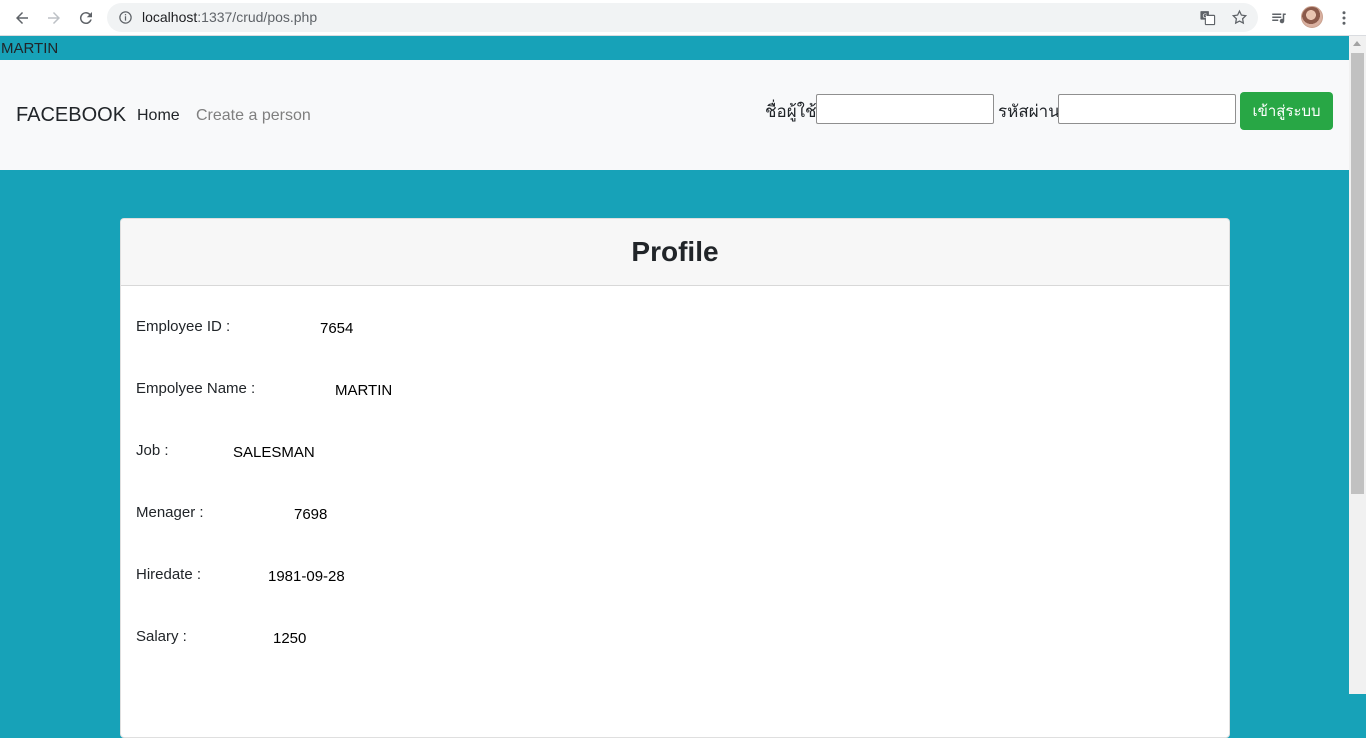 This screenshot has height=738, width=1366. Describe the element at coordinates (54, 18) in the screenshot. I see `forward-icon` at that location.